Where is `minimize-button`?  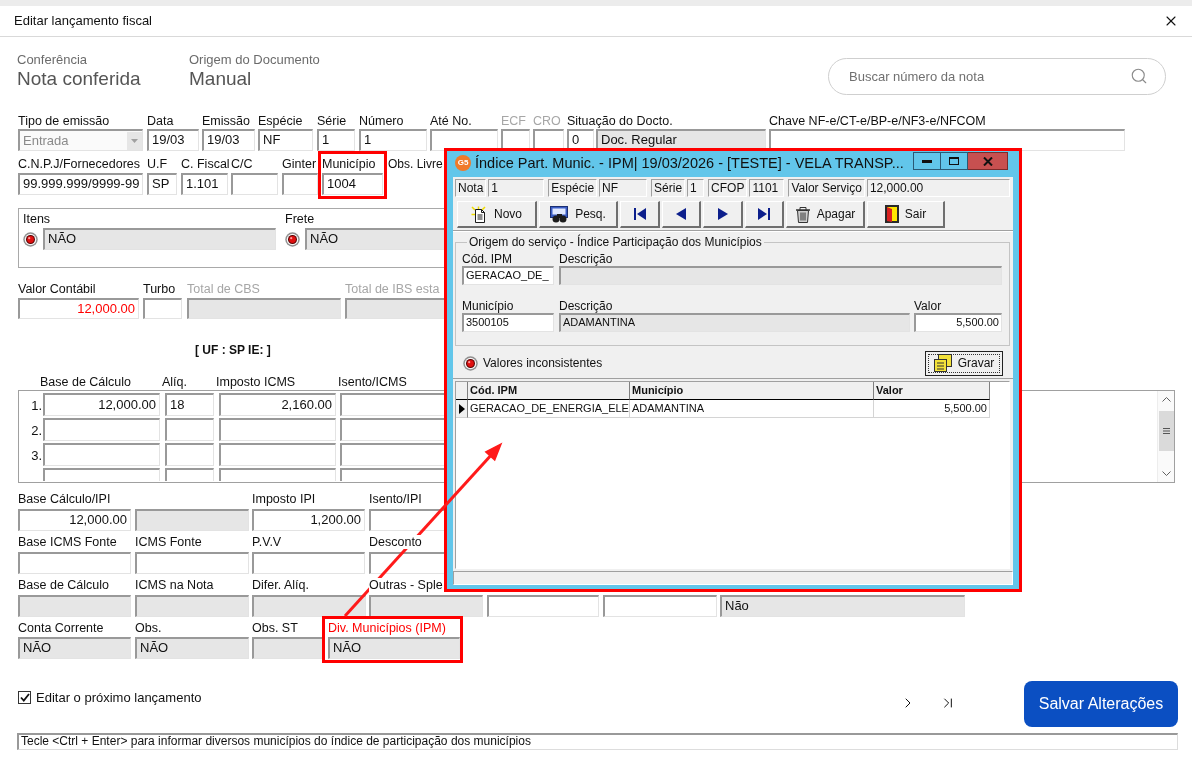
minimize-button is located at coordinates (927, 161).